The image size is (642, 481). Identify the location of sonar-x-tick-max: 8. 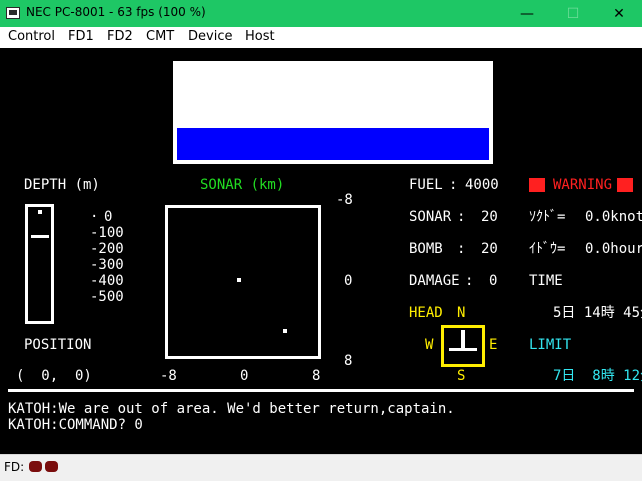
(316, 376).